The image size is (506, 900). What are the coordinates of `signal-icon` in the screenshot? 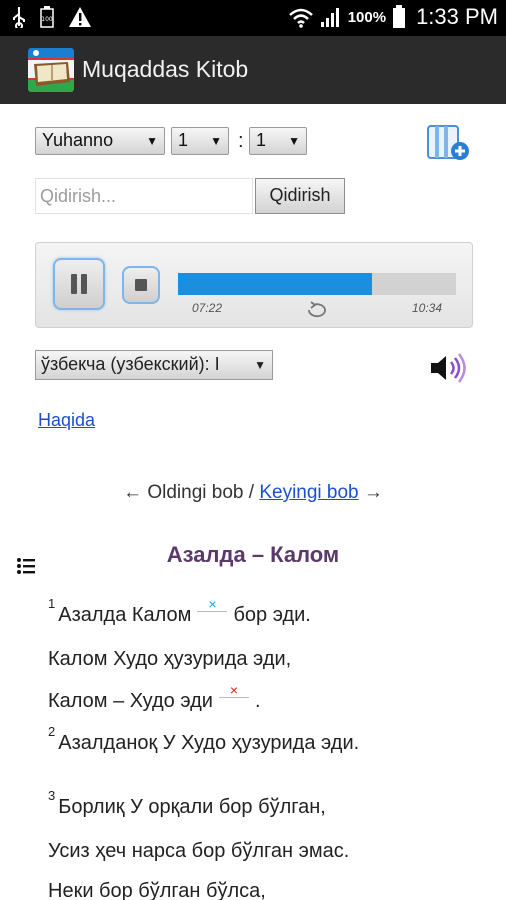 It's located at (329, 17).